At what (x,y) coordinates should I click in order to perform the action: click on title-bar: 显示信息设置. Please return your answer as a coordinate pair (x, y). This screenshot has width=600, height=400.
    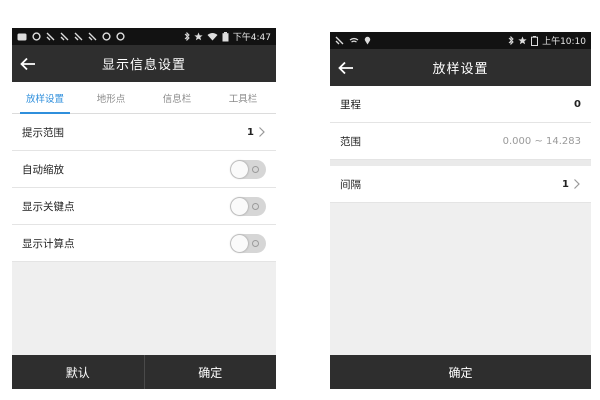
    Looking at the image, I should click on (144, 63).